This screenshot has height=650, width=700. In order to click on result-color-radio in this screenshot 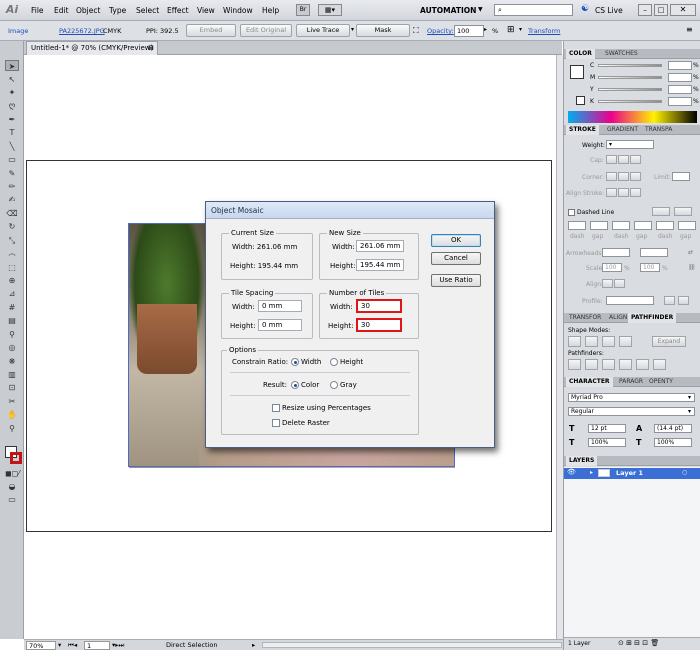, I will do `click(295, 385)`.